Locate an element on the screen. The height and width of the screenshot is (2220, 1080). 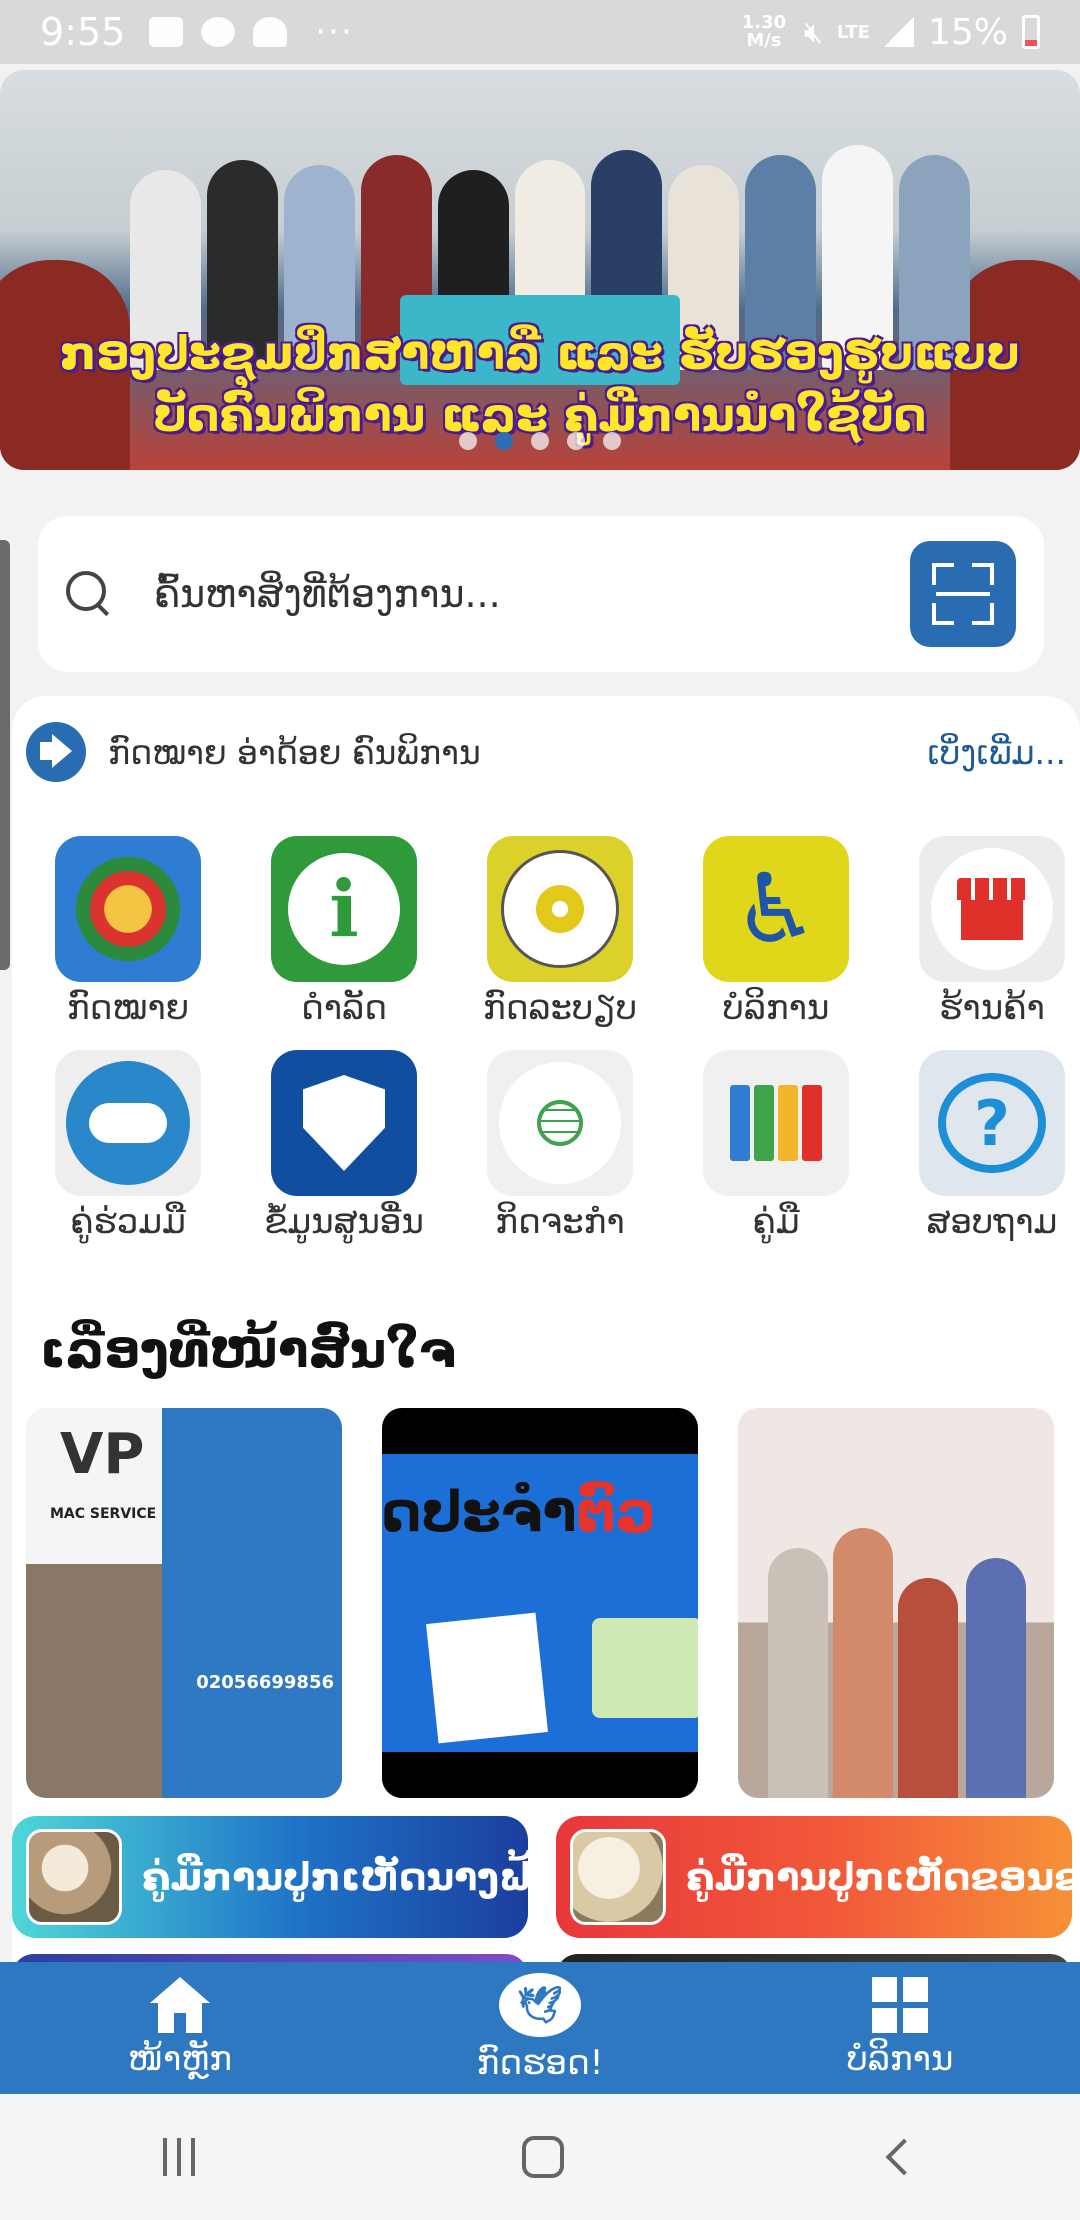
shop-icon is located at coordinates (992, 909).